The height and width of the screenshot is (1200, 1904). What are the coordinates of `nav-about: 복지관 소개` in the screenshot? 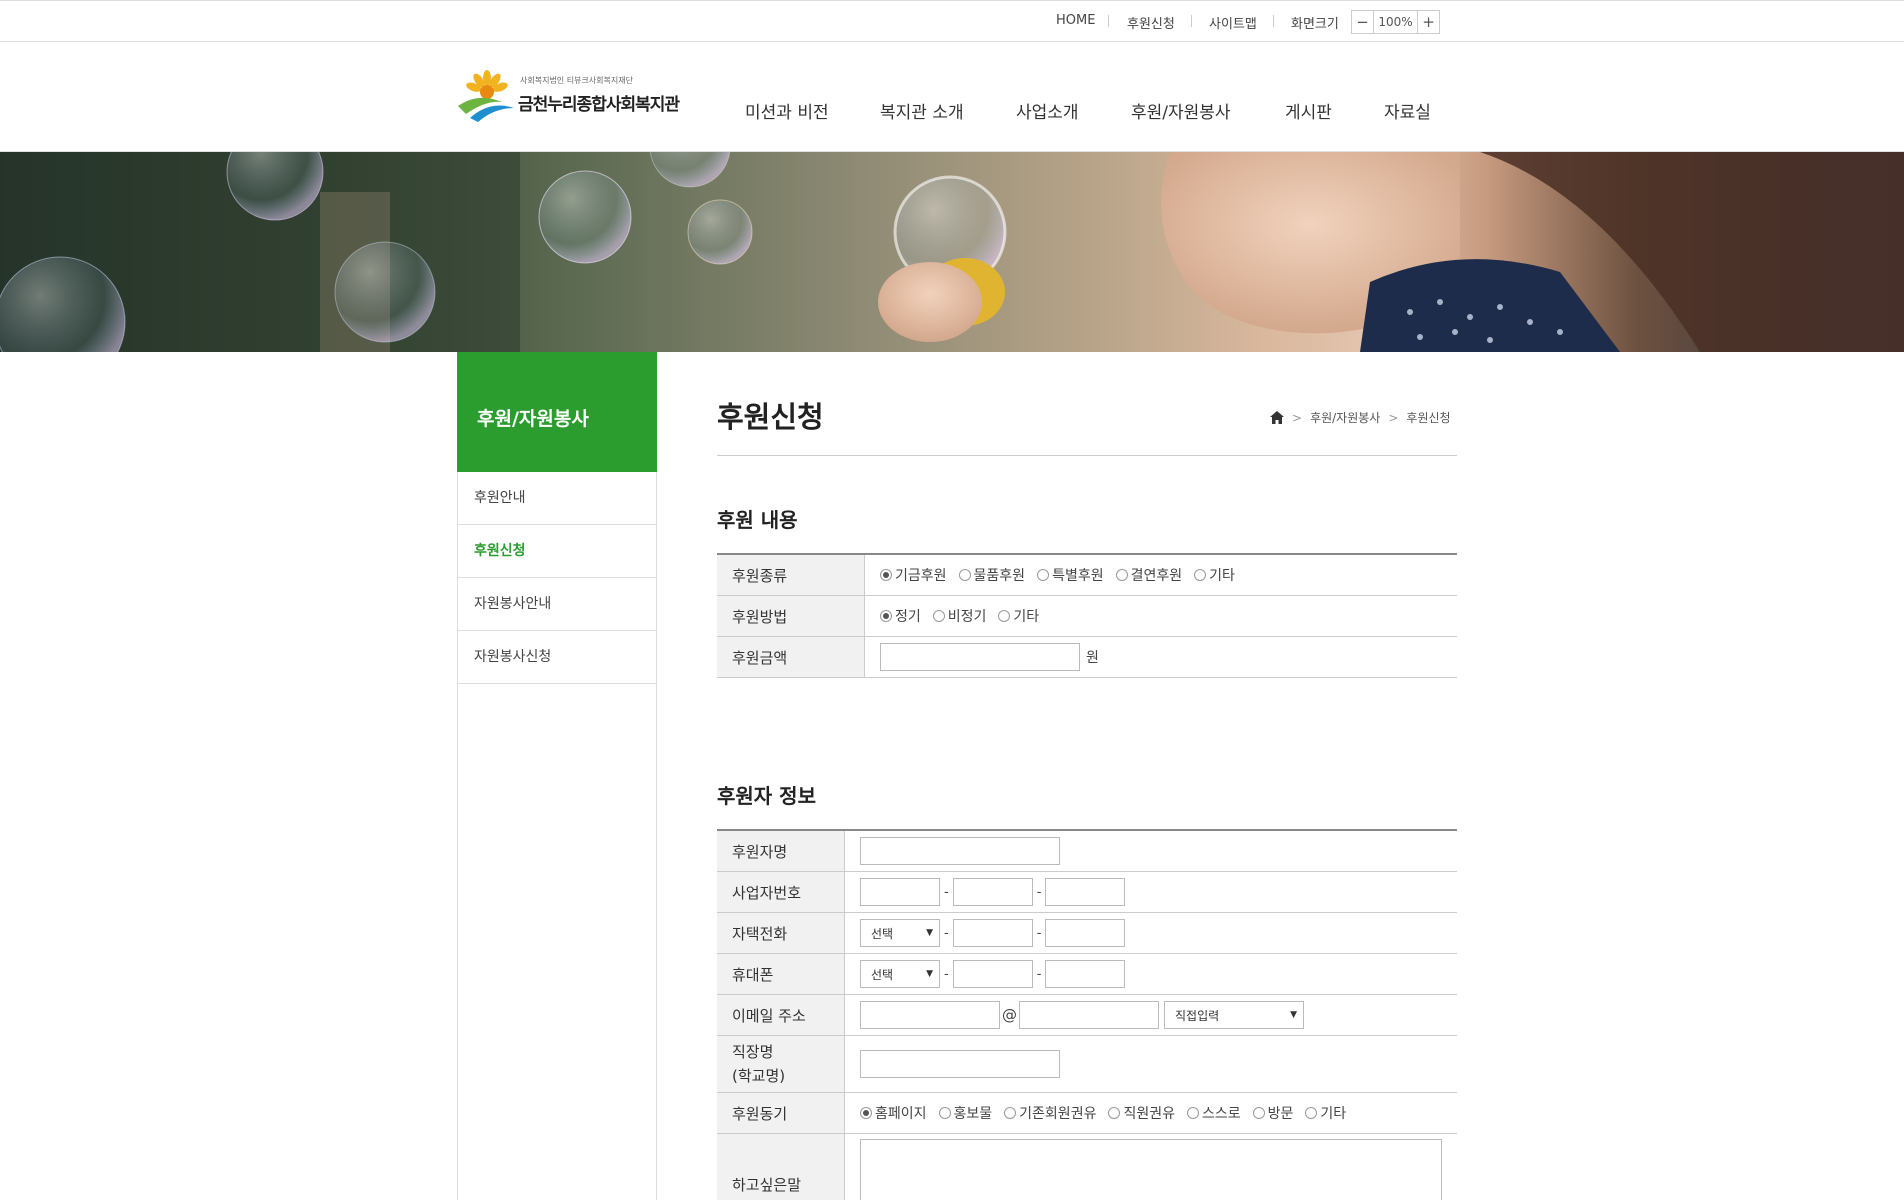 It's located at (922, 110).